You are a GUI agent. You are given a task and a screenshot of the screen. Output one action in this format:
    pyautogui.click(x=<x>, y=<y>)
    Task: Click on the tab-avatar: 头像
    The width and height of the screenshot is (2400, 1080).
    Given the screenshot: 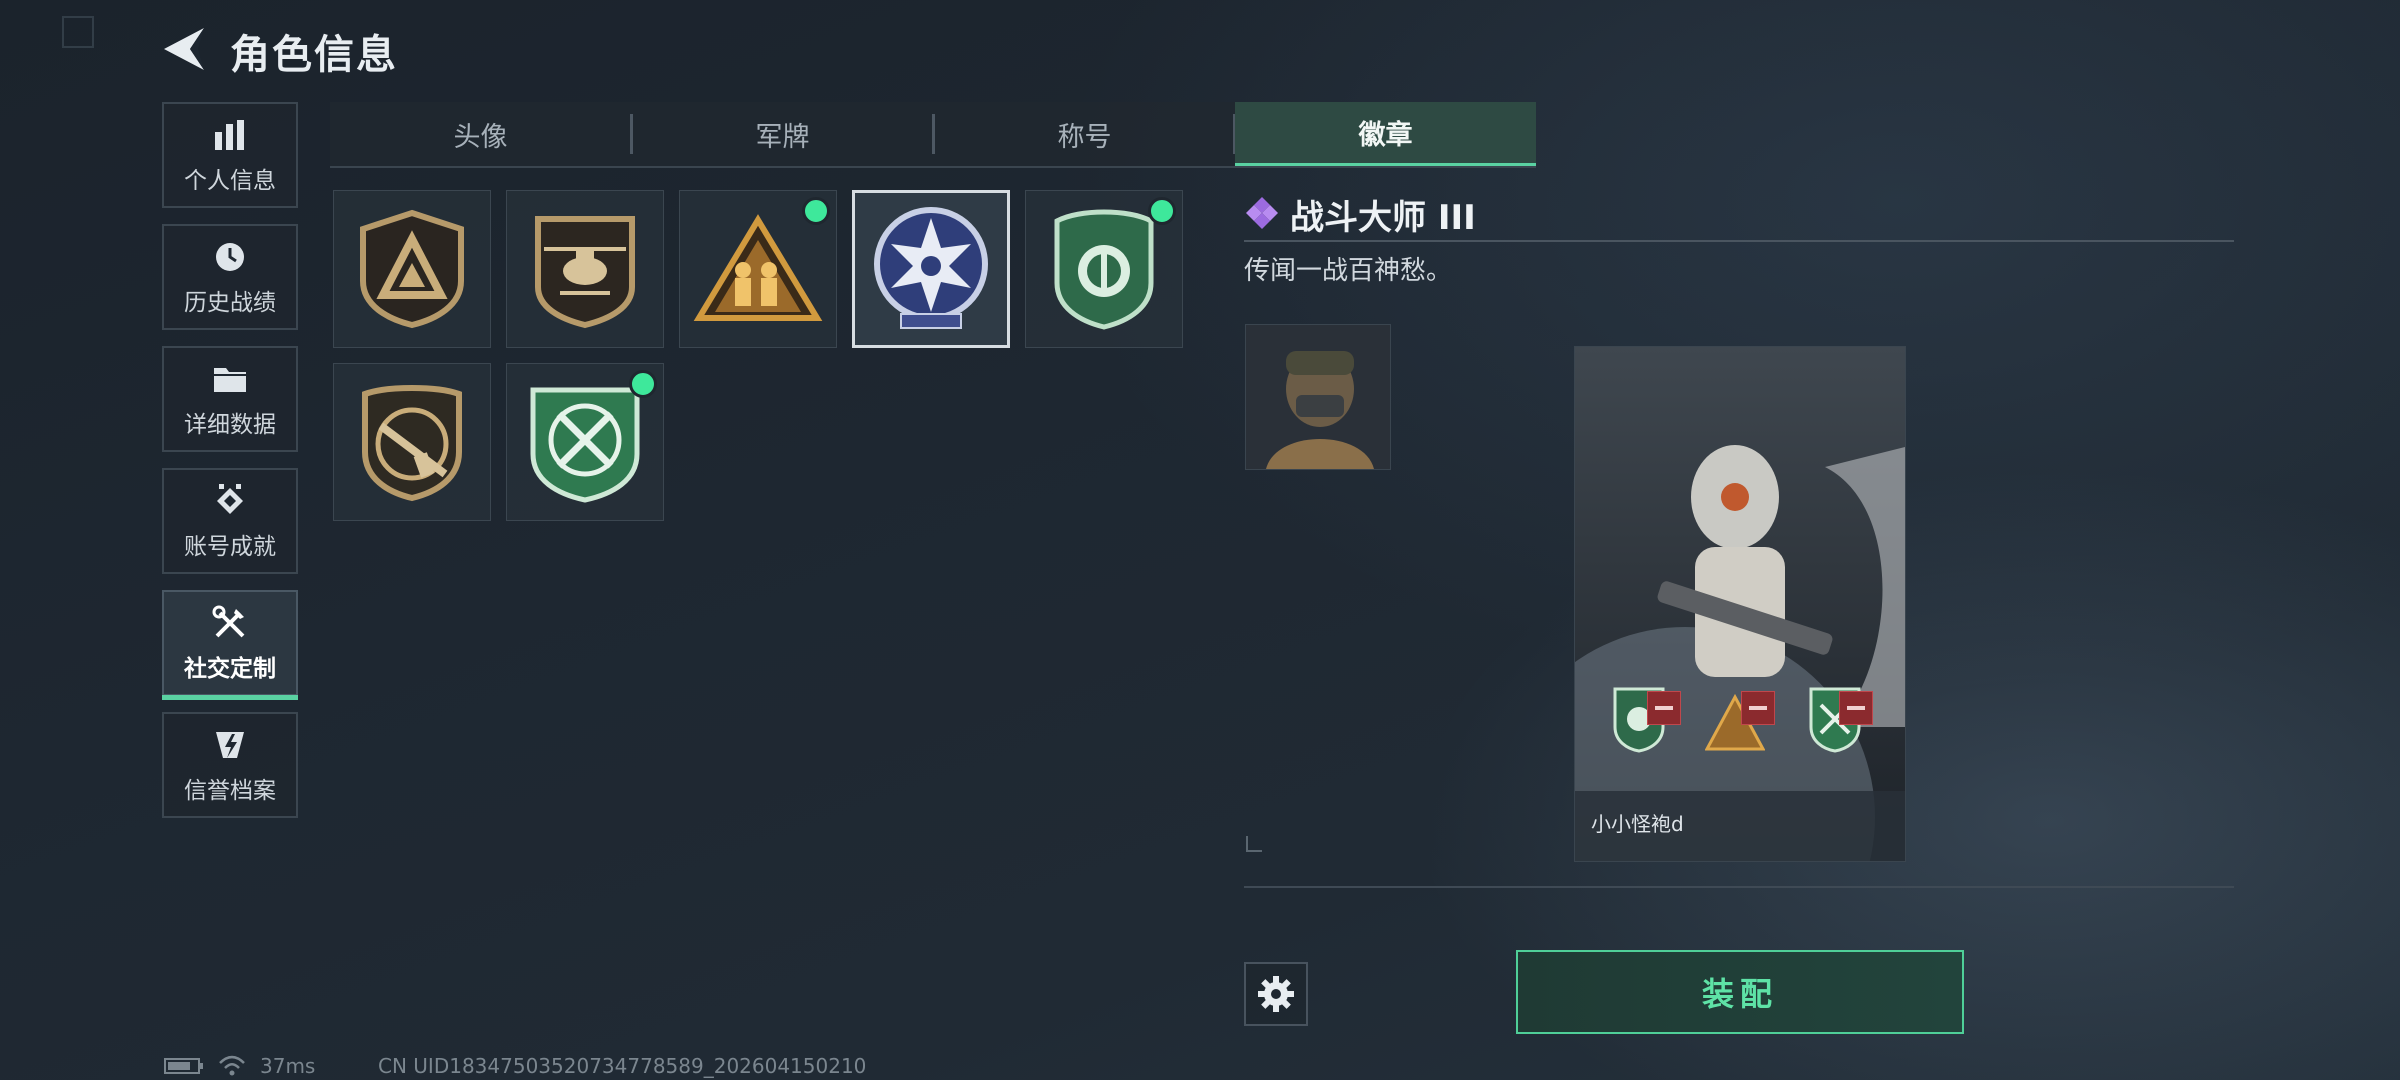 What is the action you would take?
    pyautogui.click(x=480, y=134)
    